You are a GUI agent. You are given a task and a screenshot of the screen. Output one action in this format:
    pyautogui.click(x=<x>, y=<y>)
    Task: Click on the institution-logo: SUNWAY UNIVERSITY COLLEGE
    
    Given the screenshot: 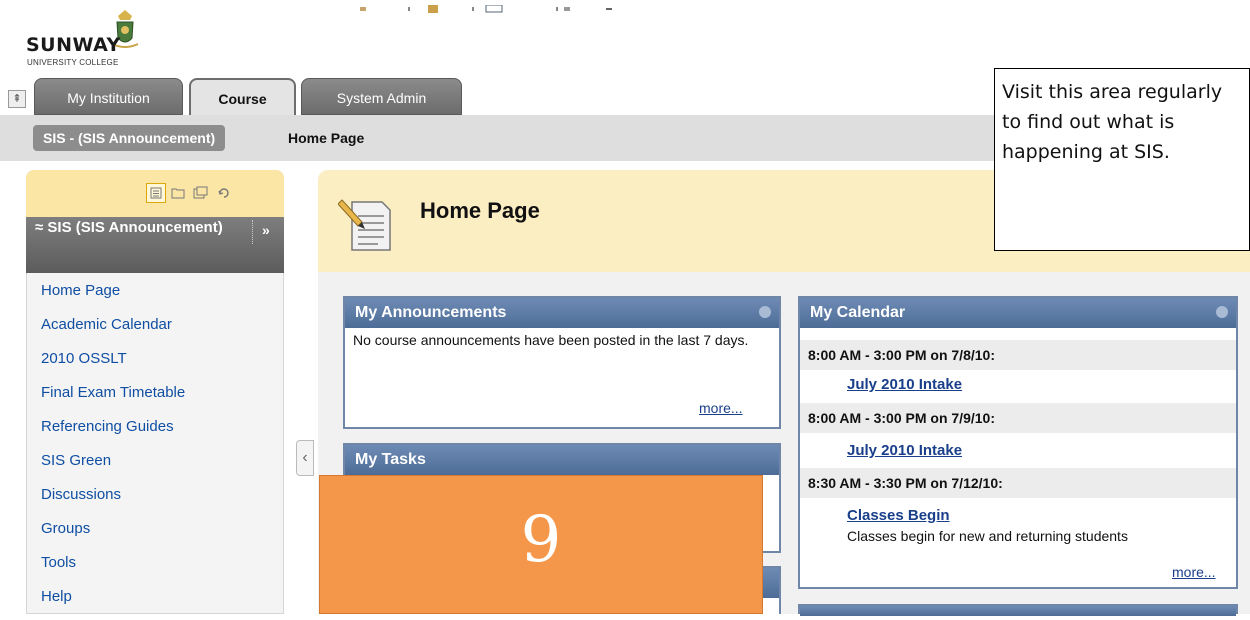 What is the action you would take?
    pyautogui.click(x=82, y=37)
    